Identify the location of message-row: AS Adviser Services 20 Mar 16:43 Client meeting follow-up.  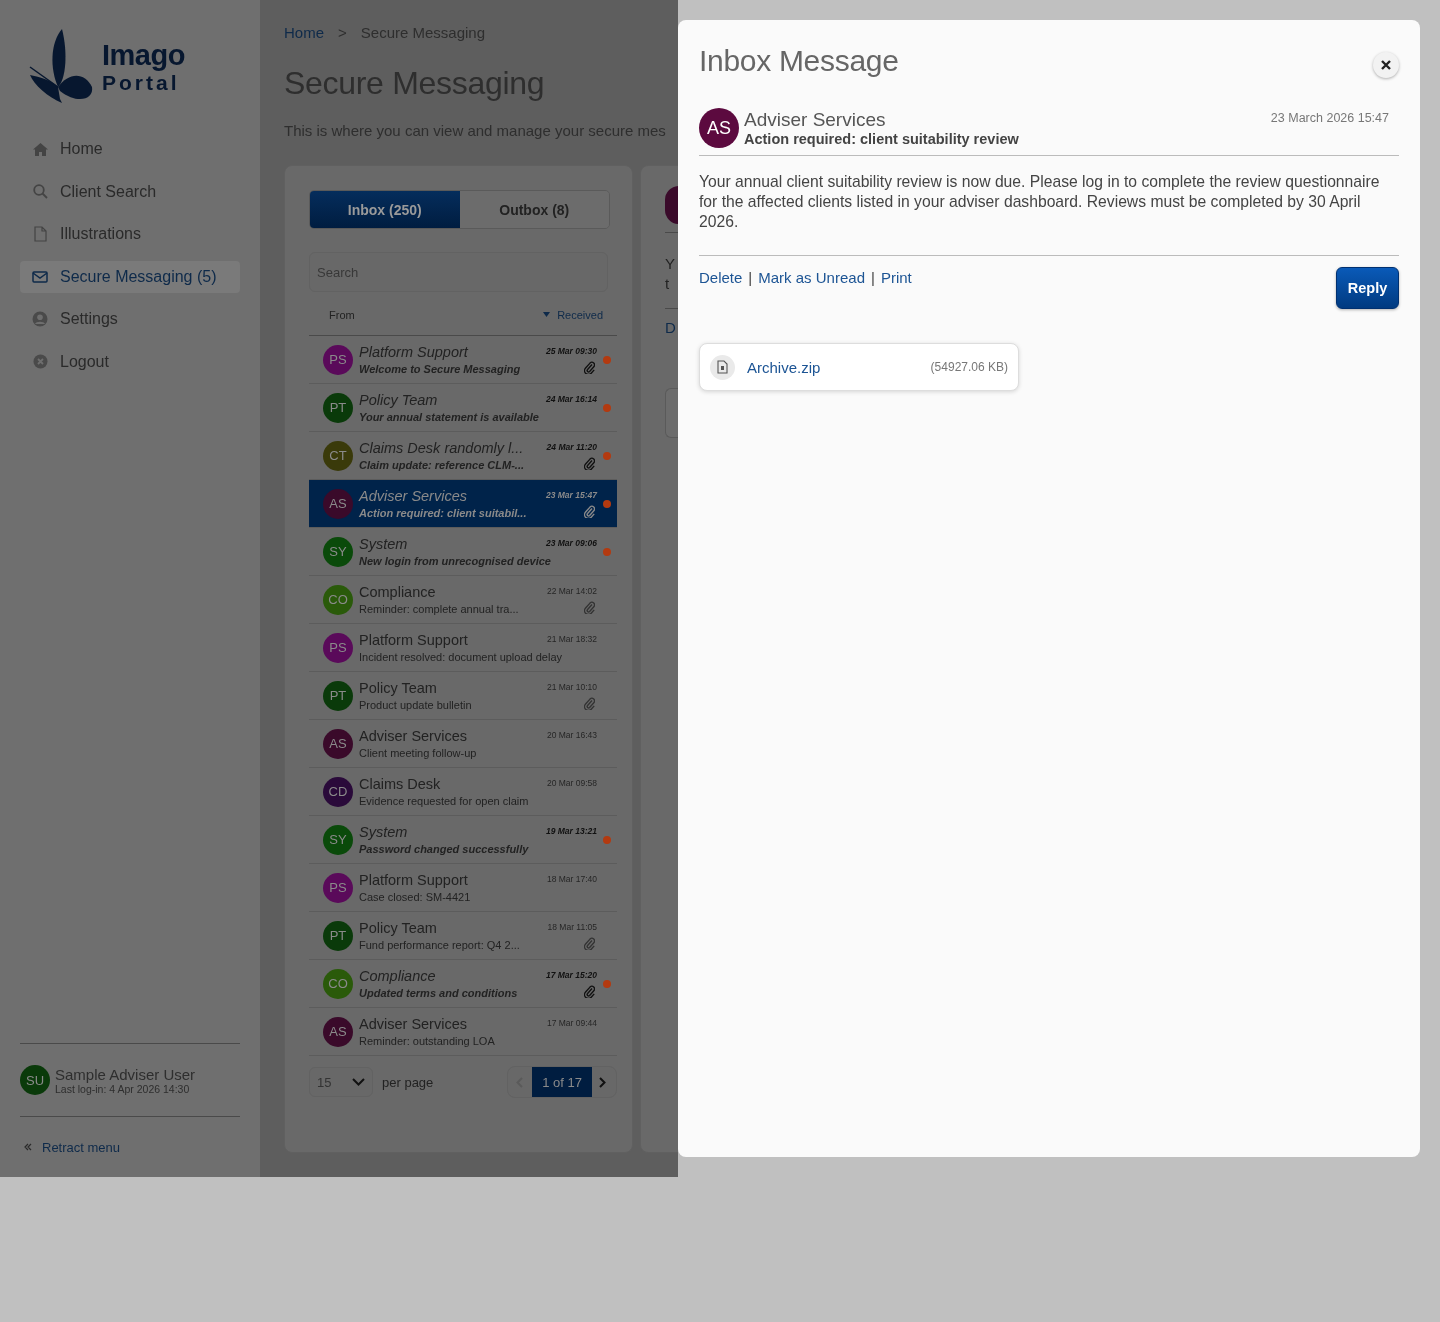
(463, 744).